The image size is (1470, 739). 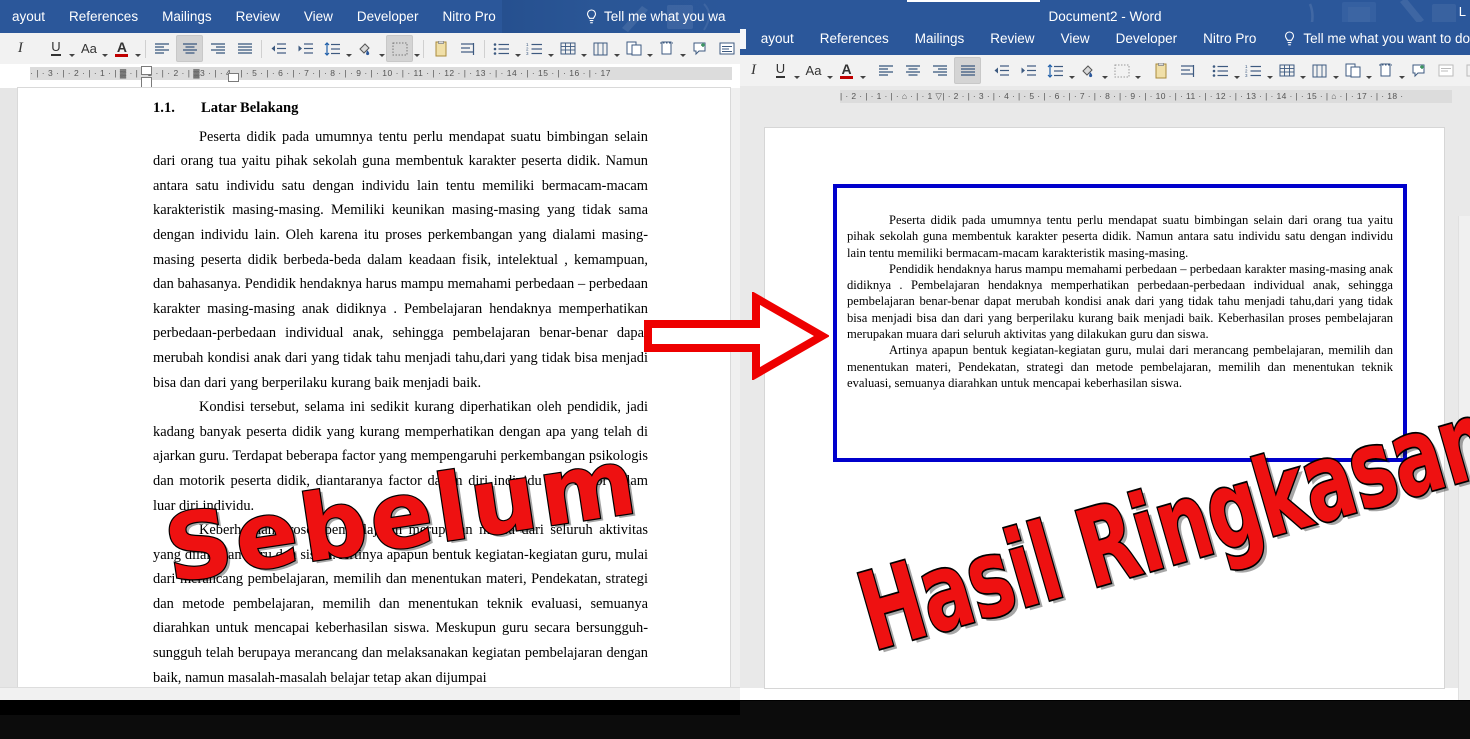 What do you see at coordinates (146, 70) in the screenshot?
I see `first-line-indent-marker` at bounding box center [146, 70].